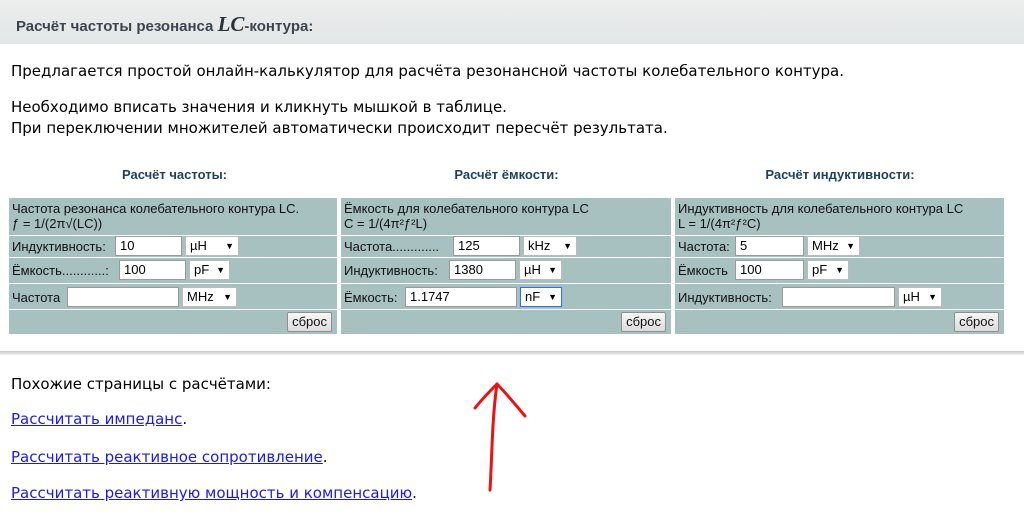  Describe the element at coordinates (704, 246) in the screenshot. I see `frequency-label: Частота:` at that location.